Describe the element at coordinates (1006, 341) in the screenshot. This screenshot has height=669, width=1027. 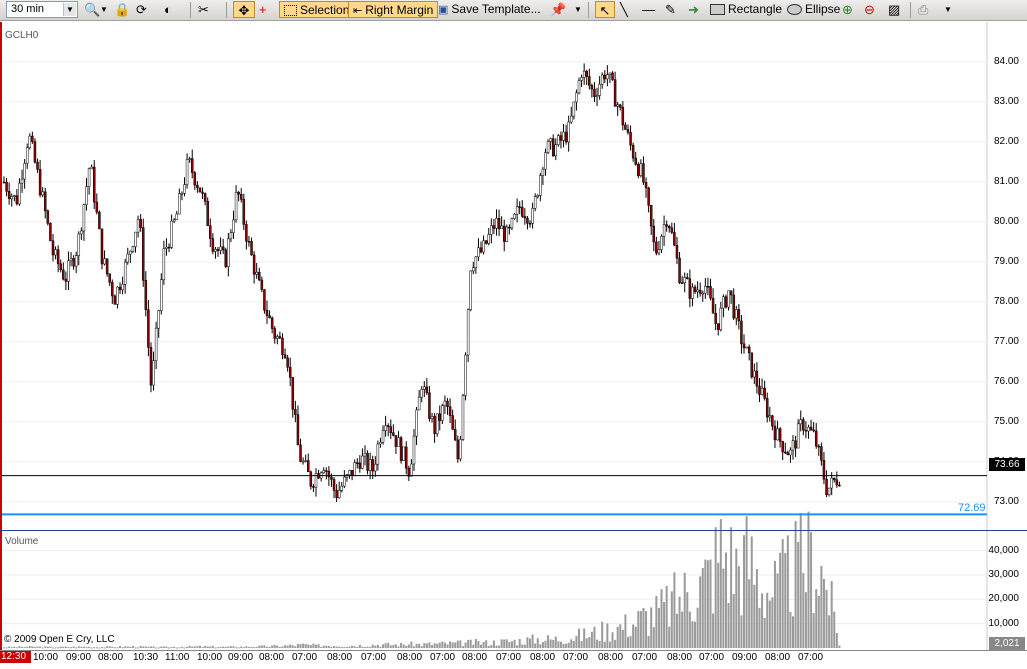
I see `y-tick-label: 77.00` at that location.